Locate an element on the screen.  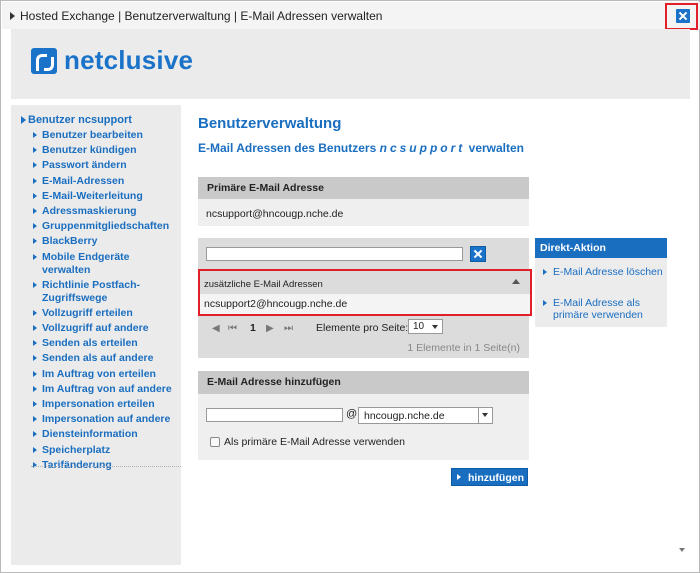
close-icon is located at coordinates (683, 16).